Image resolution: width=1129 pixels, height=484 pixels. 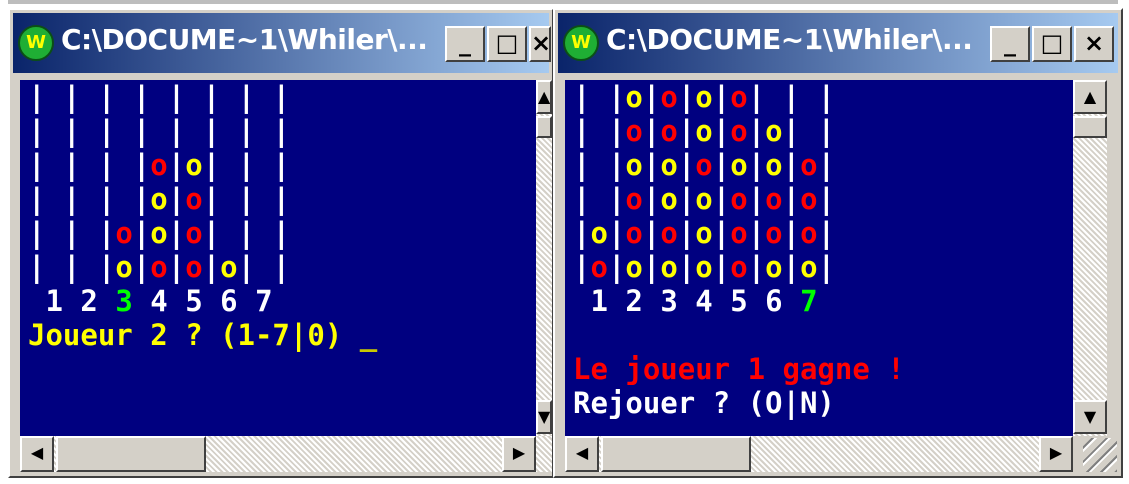 I want to click on arrow-up-icon: ▲, so click(x=1090, y=96).